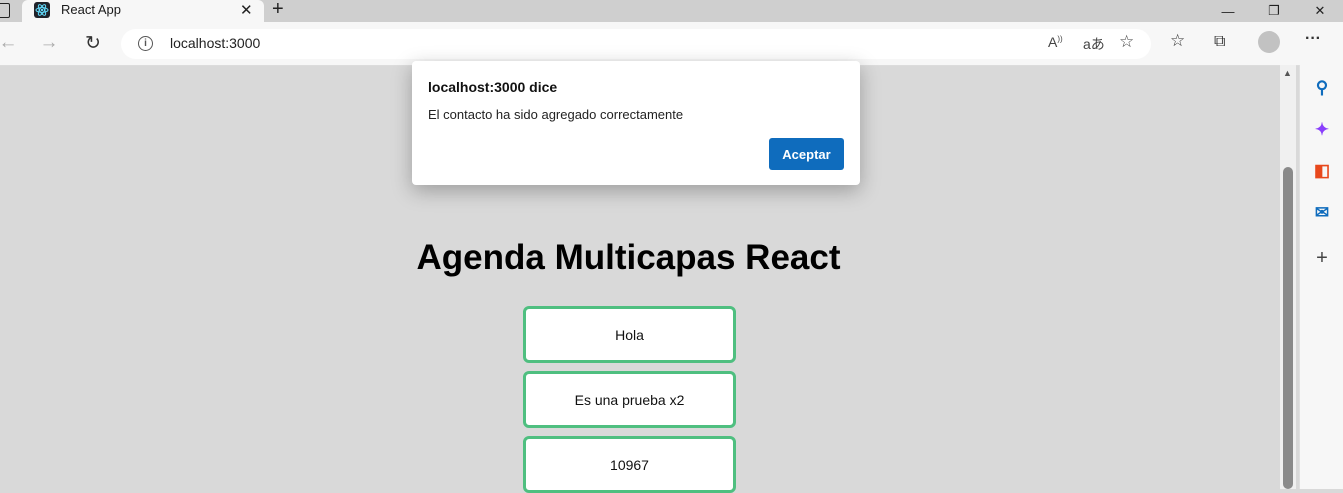  Describe the element at coordinates (93, 43) in the screenshot. I see `refresh-icon: ↻` at that location.